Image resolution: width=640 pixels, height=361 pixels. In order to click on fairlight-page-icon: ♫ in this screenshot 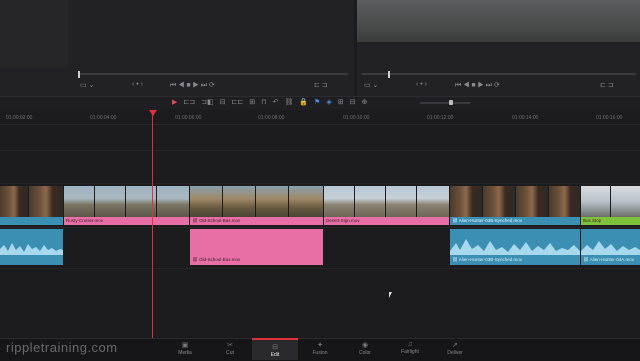, I will do `click(410, 344)`.